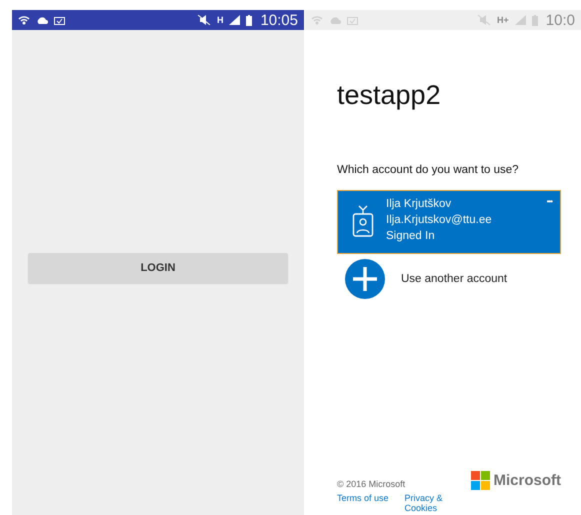 The width and height of the screenshot is (581, 515). Describe the element at coordinates (371, 484) in the screenshot. I see `copyright-text: © 2016 Microsoft` at that location.